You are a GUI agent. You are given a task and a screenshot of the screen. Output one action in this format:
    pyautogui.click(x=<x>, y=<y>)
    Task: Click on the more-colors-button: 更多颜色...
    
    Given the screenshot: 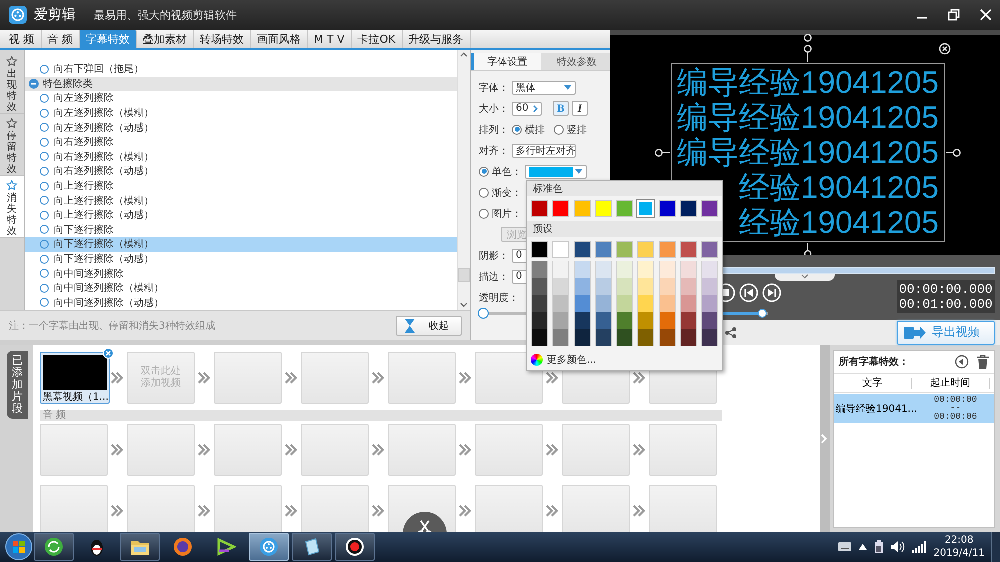 What is the action you would take?
    pyautogui.click(x=624, y=360)
    